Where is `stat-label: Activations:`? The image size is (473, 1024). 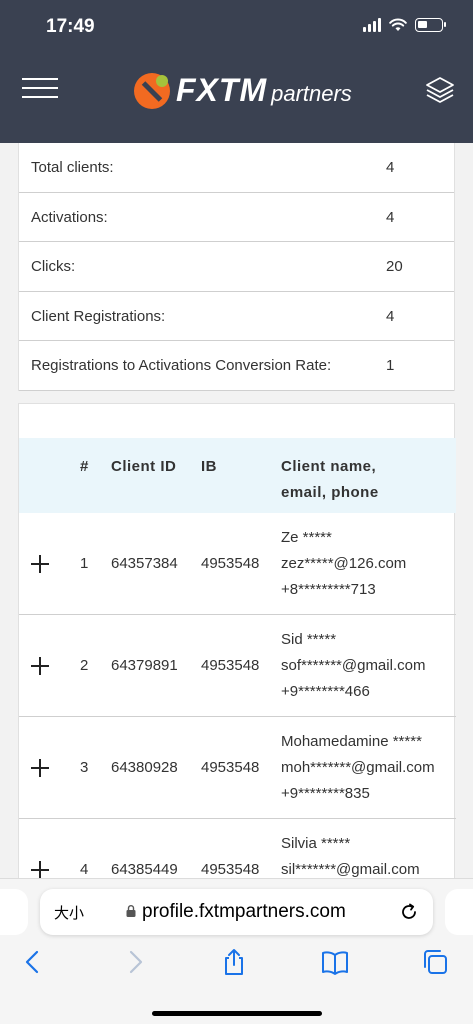
stat-label: Activations: is located at coordinates (69, 217).